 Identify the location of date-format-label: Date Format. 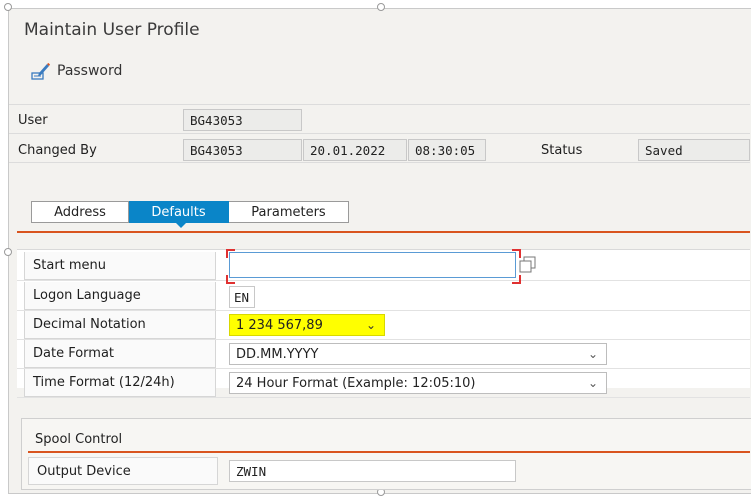
(120, 354).